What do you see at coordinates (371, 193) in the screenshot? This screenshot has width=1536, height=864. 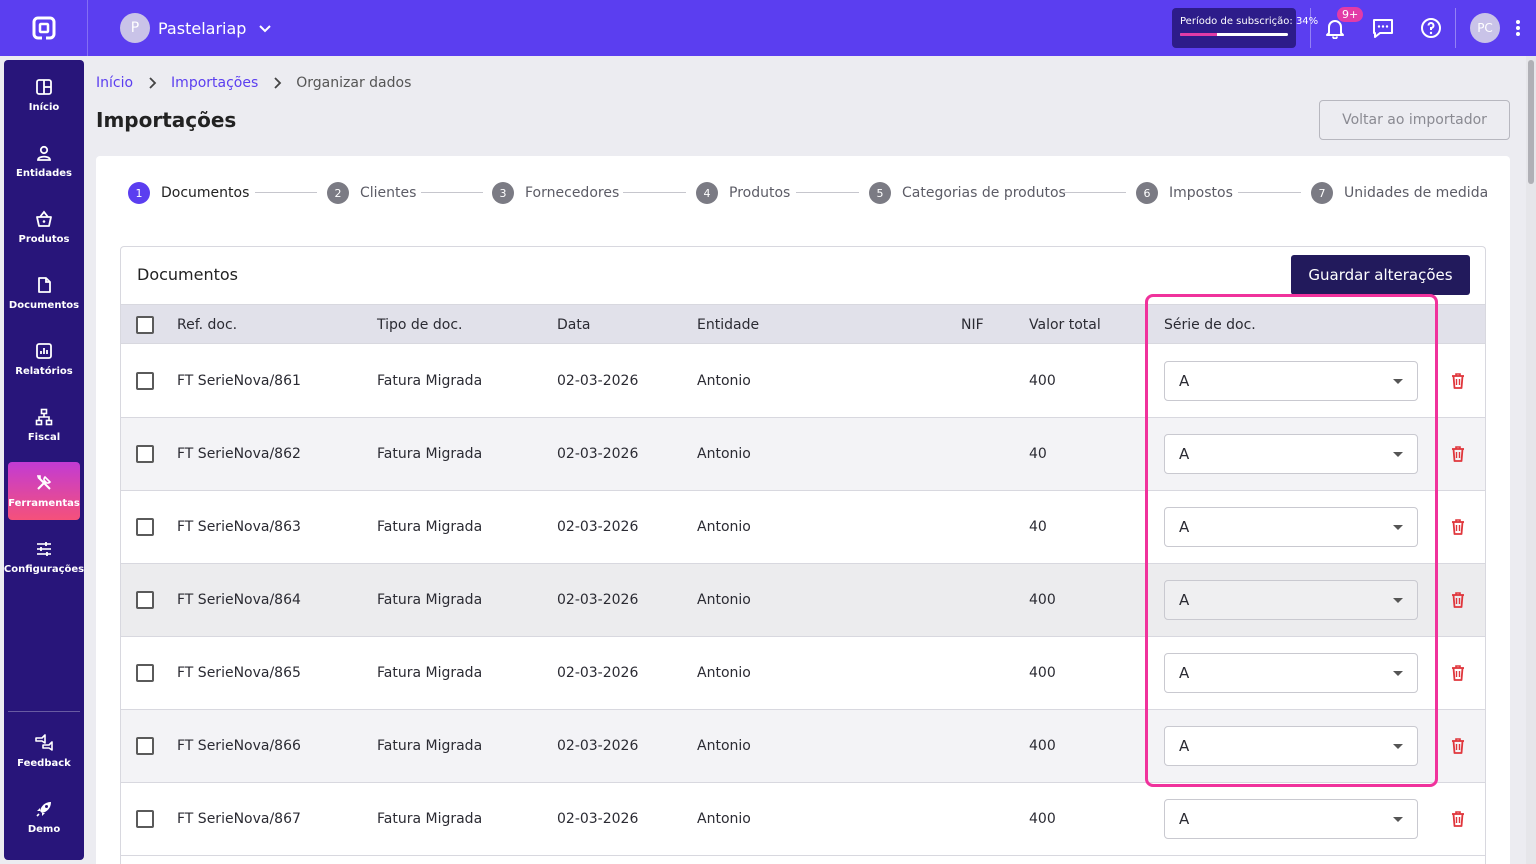 I see `step-clientes: 2 Clientes` at bounding box center [371, 193].